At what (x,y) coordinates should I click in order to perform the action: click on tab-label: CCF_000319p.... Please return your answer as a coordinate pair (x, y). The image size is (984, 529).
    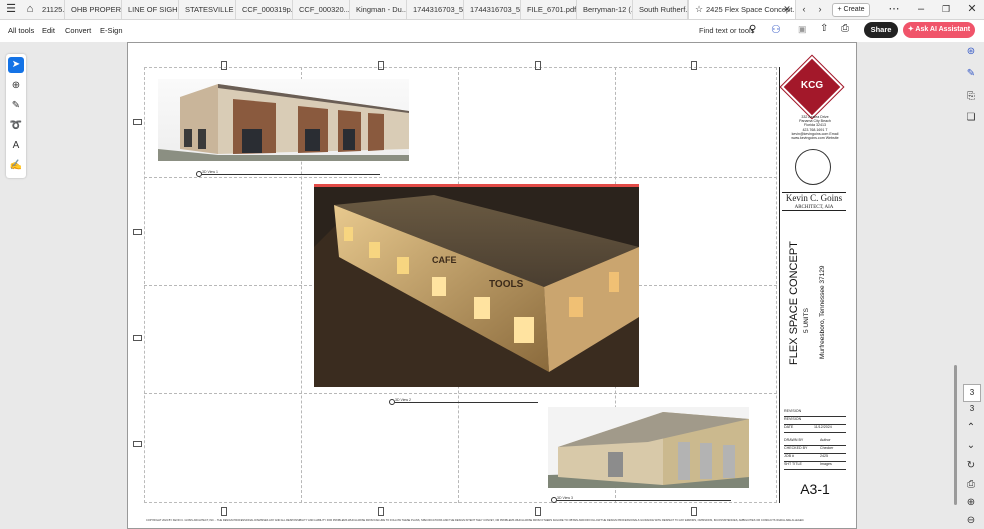
    Looking at the image, I should click on (267, 9).